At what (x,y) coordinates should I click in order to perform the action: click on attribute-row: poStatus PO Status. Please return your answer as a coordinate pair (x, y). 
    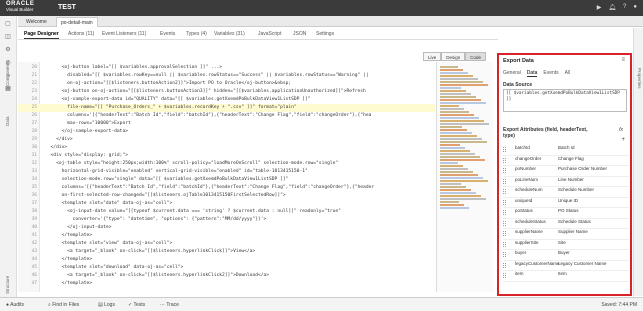
    Looking at the image, I should click on (566, 213).